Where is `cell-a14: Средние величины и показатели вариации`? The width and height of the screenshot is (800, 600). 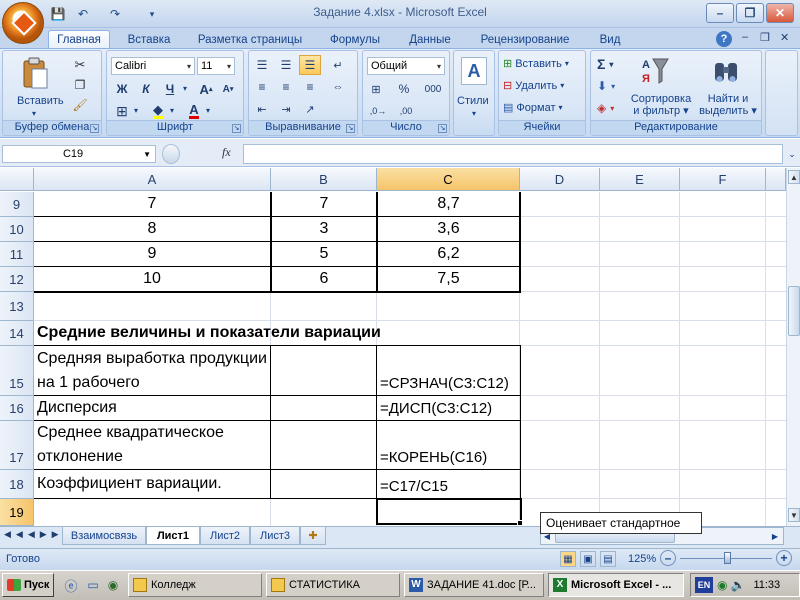
cell-a14: Средние величины и показатели вариации is located at coordinates (209, 333).